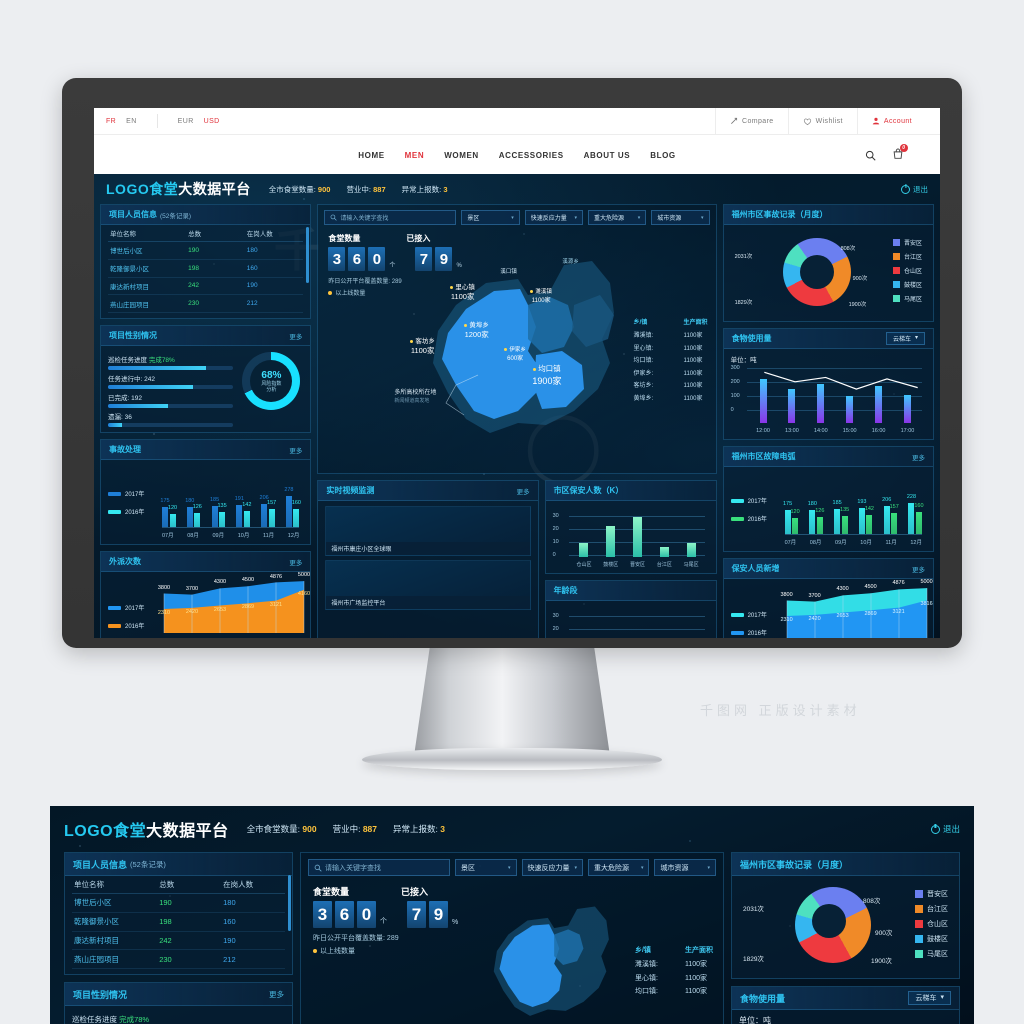  Describe the element at coordinates (212, 121) in the screenshot. I see `currency-usd: USD` at that location.